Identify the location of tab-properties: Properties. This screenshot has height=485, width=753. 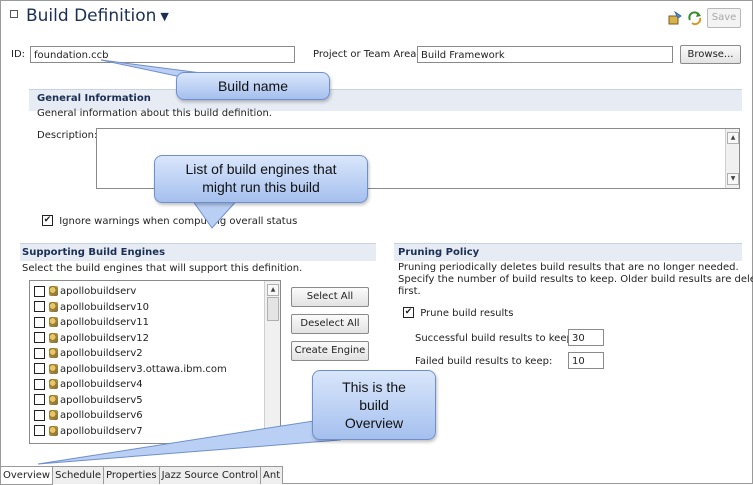
(132, 475).